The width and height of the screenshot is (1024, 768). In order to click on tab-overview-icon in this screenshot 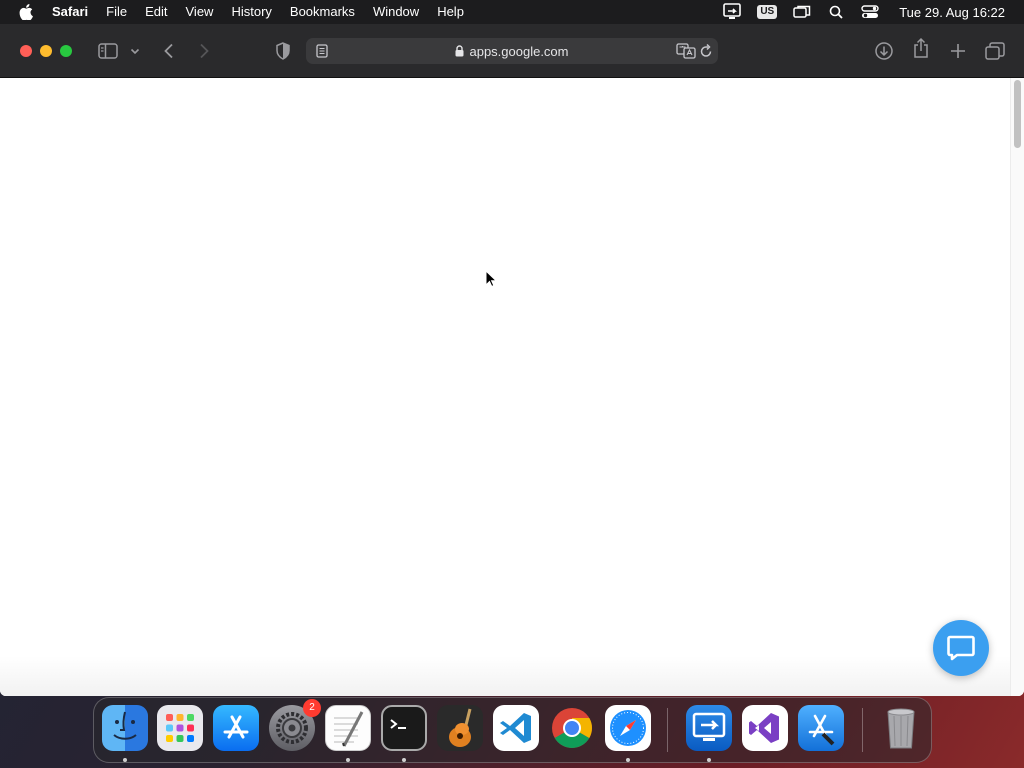, I will do `click(995, 51)`.